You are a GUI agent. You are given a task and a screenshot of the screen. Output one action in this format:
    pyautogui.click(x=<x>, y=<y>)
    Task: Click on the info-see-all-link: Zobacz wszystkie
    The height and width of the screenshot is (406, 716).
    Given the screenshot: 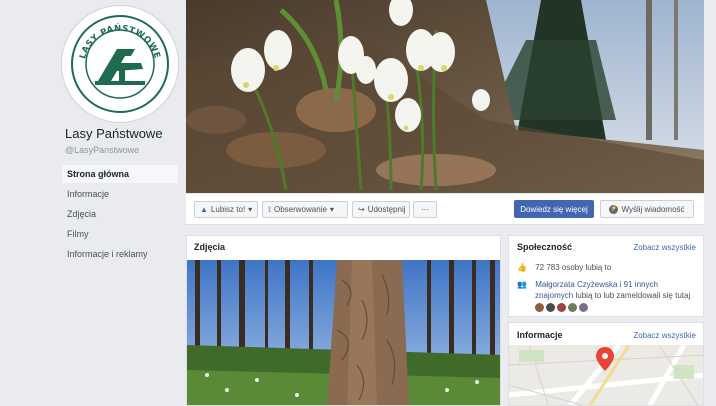 What is the action you would take?
    pyautogui.click(x=664, y=335)
    